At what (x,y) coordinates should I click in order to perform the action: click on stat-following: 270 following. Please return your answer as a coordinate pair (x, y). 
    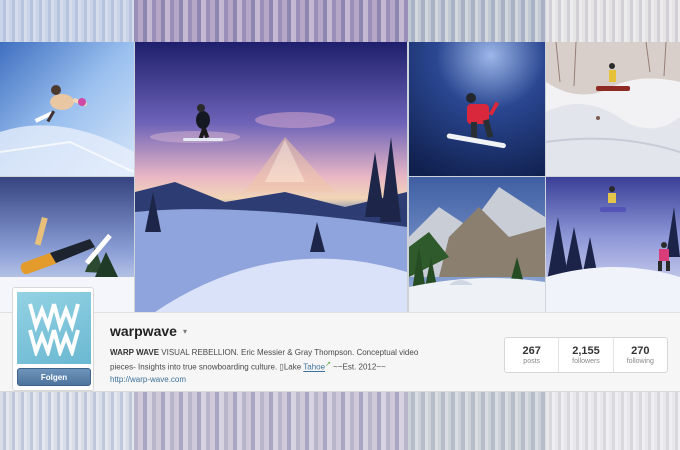
    Looking at the image, I should click on (640, 355).